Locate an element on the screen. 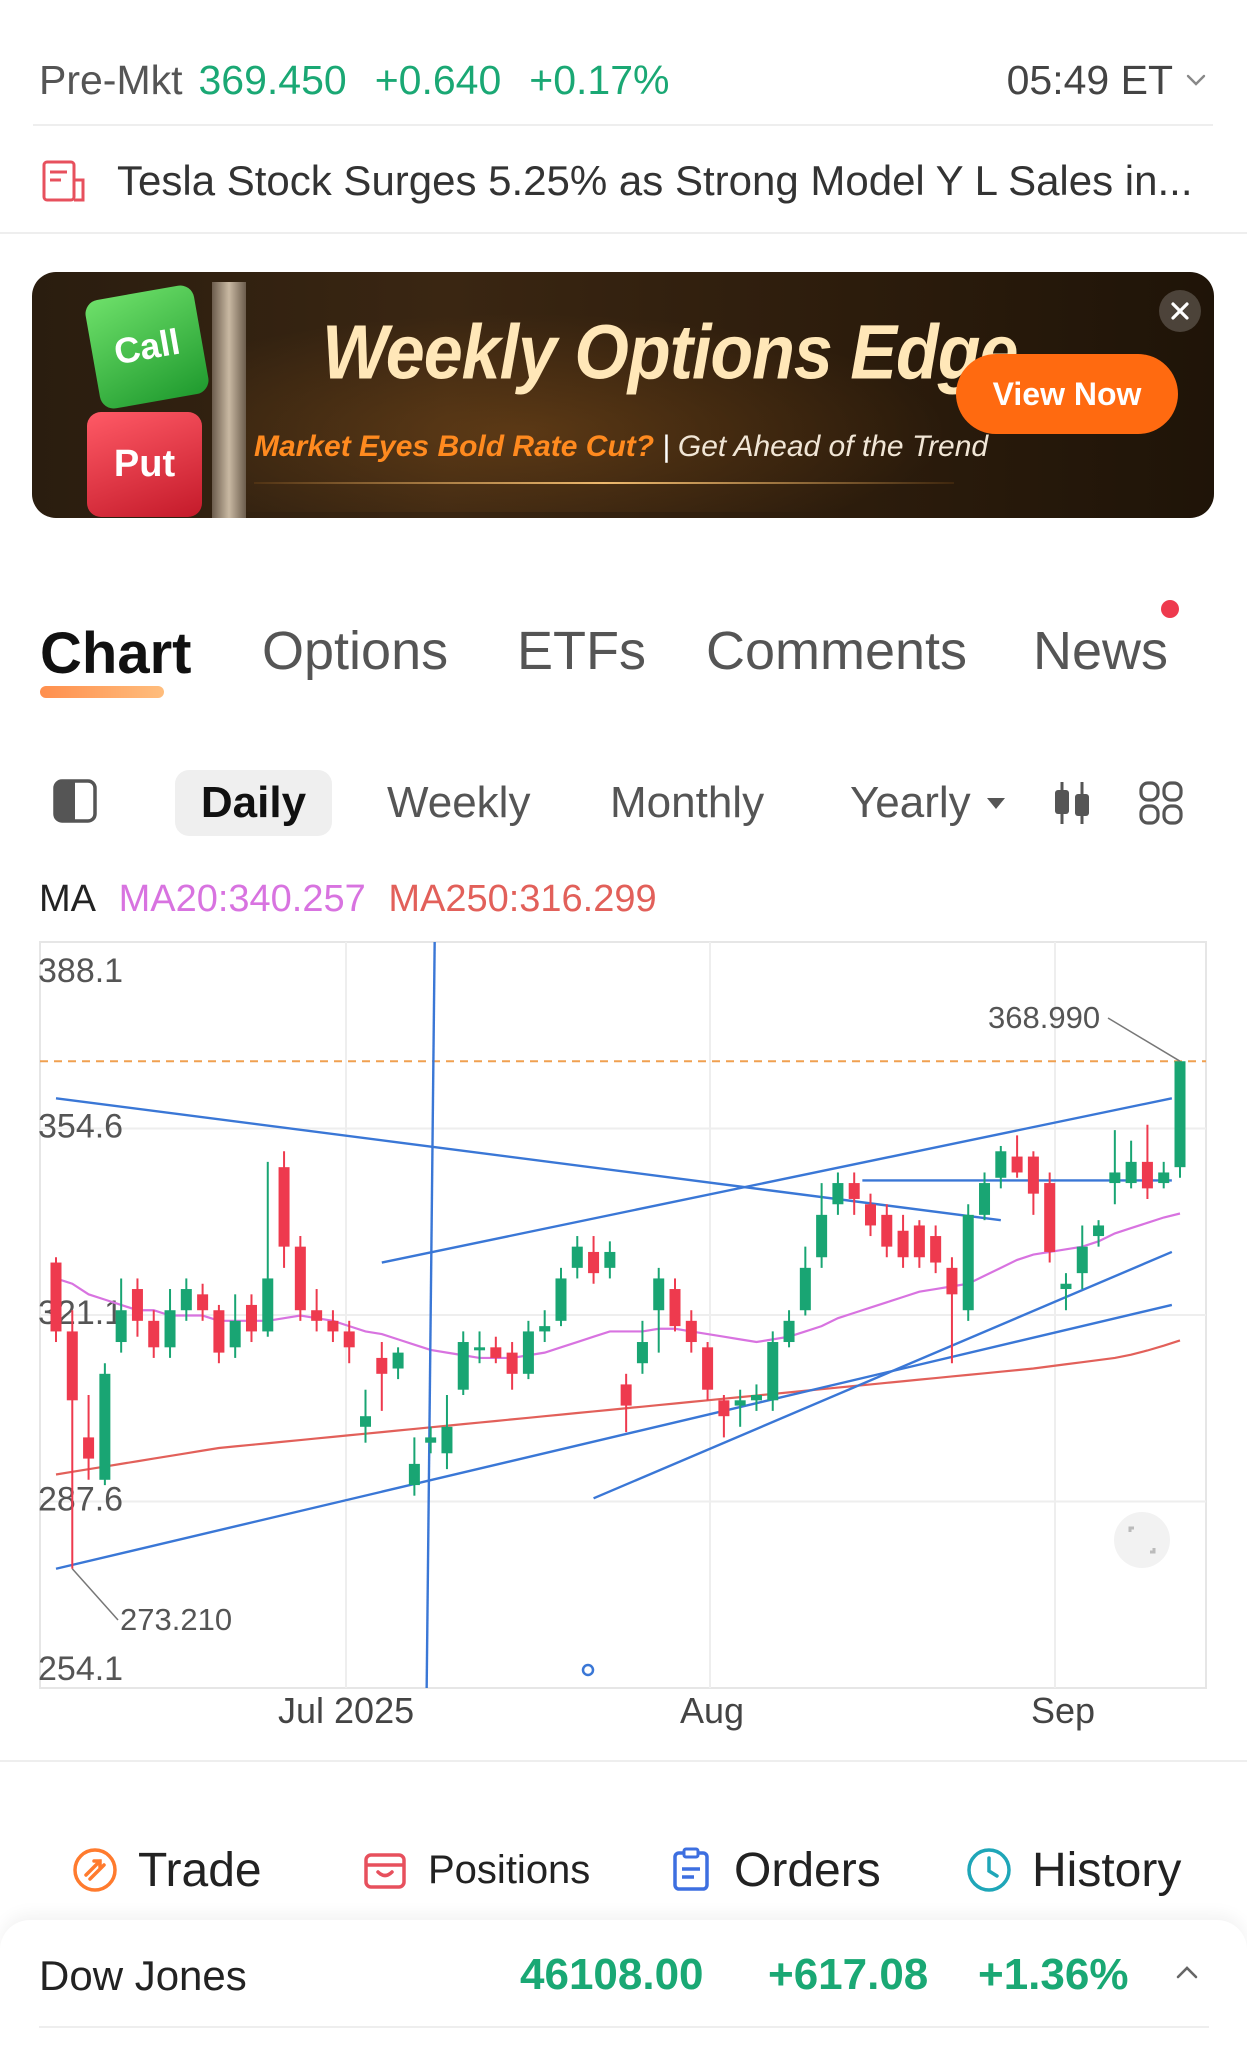  y-tick-label: 254.1 is located at coordinates (80, 1669).